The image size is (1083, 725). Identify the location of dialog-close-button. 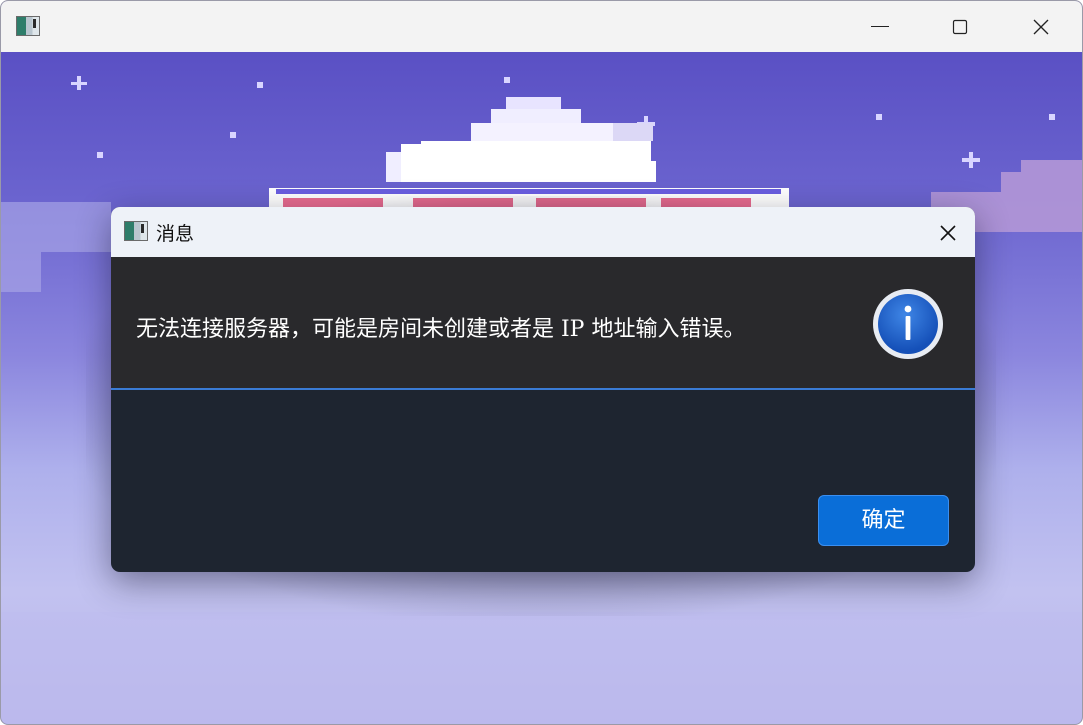
(947, 232).